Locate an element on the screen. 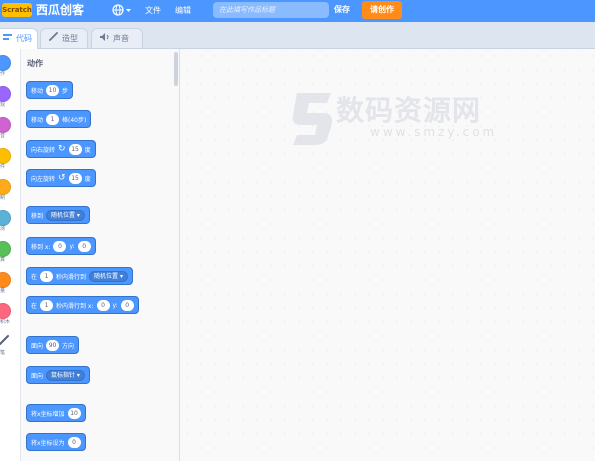  category-events: 件 is located at coordinates (10, 158).